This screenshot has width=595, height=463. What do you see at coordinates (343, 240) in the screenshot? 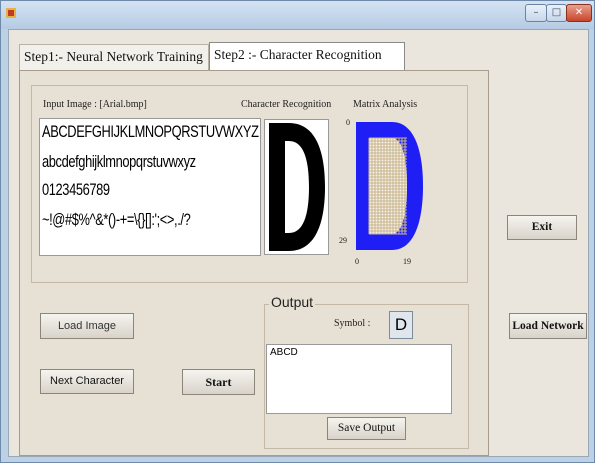
I see `matrix-y-bottom-label: 29` at bounding box center [343, 240].